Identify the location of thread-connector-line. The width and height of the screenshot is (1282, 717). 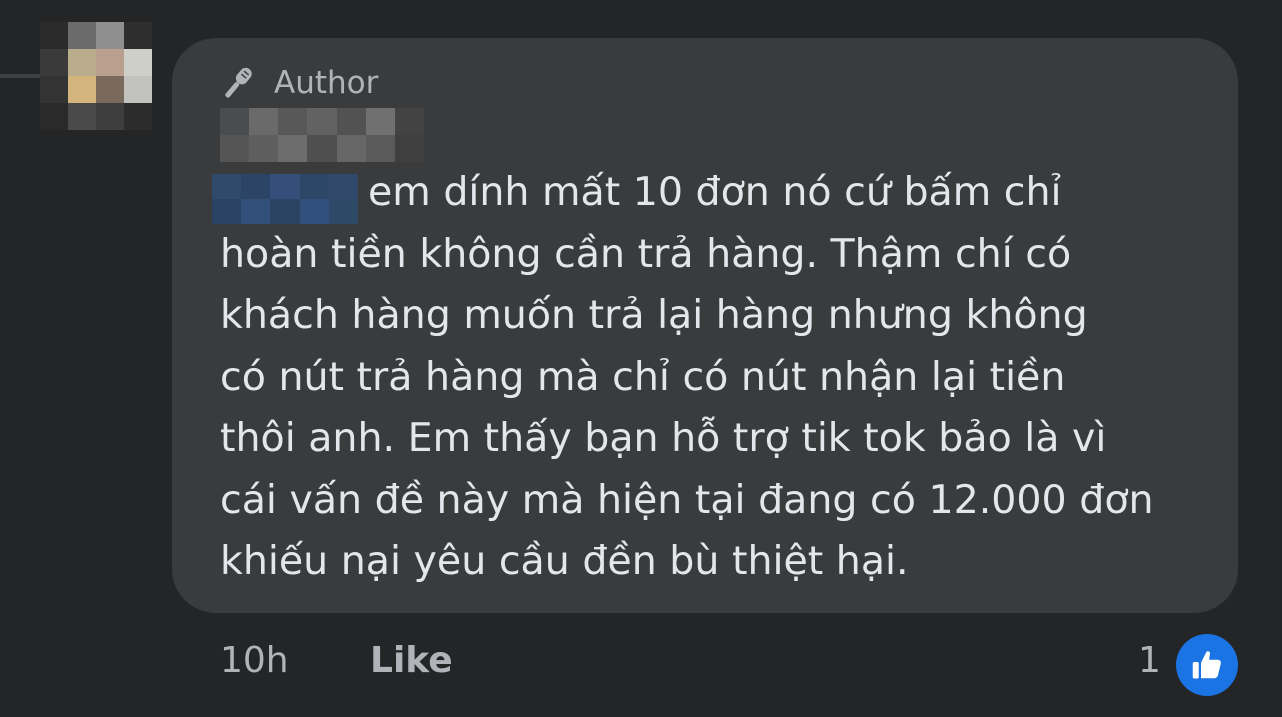
(20, 76).